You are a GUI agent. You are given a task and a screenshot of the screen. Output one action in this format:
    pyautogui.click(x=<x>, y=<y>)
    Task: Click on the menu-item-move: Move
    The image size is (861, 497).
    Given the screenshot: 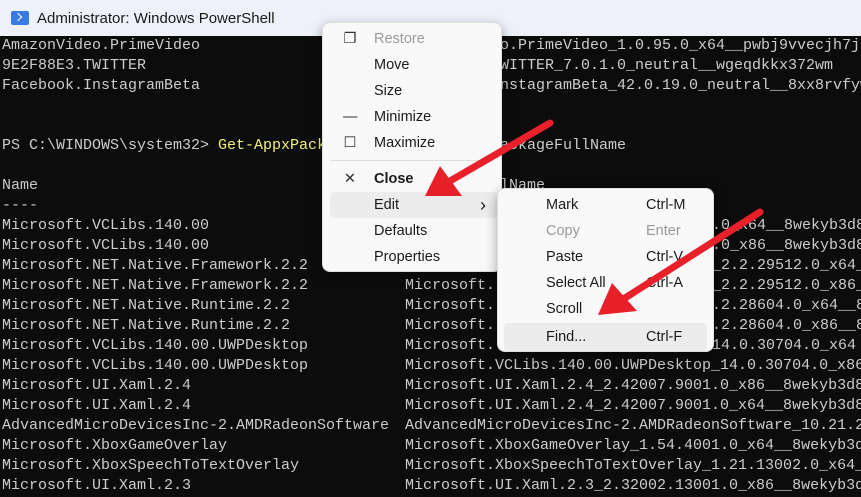 What is the action you would take?
    pyautogui.click(x=414, y=65)
    